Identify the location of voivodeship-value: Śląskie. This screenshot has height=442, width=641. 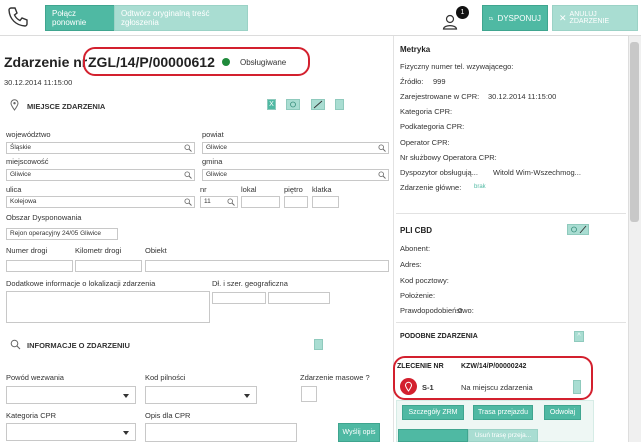
(20, 147).